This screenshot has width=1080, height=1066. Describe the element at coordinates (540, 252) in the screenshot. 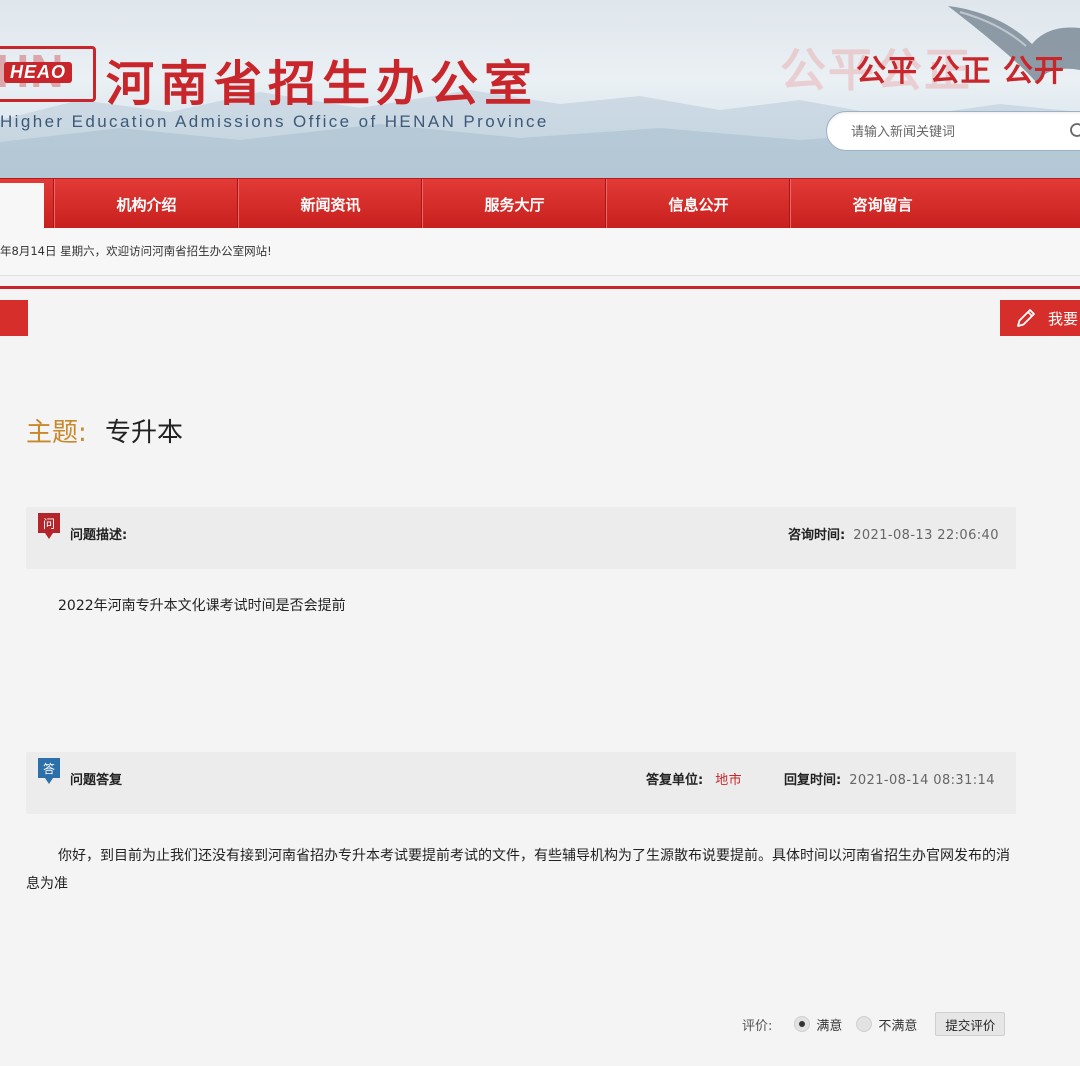

I see `date-welcome-bar: 年8月14日 星期六，欢迎访问河南省招生办公室网站!` at that location.